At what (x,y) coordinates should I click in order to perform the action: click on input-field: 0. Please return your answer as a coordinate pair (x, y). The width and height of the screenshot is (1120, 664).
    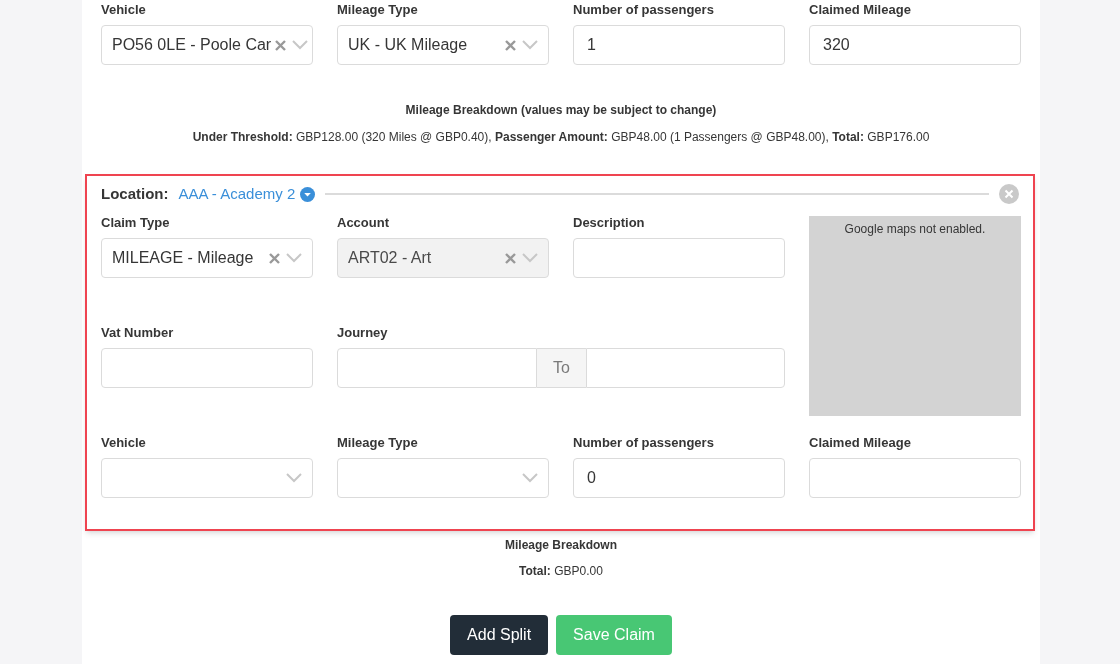
    Looking at the image, I should click on (679, 478).